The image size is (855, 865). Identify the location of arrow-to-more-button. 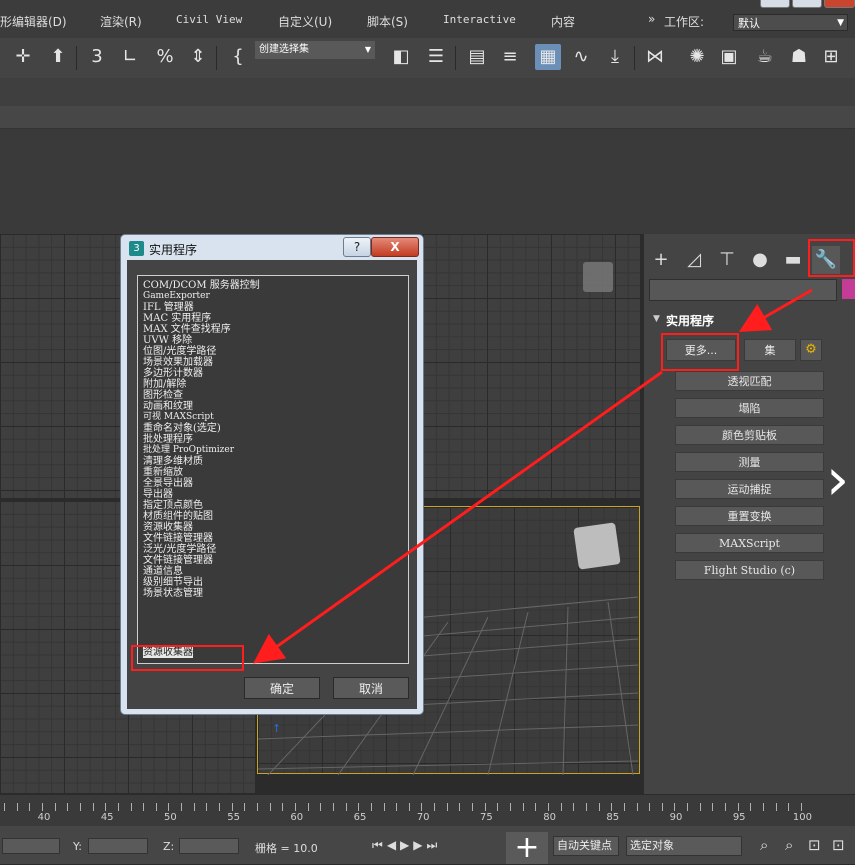
(775, 310).